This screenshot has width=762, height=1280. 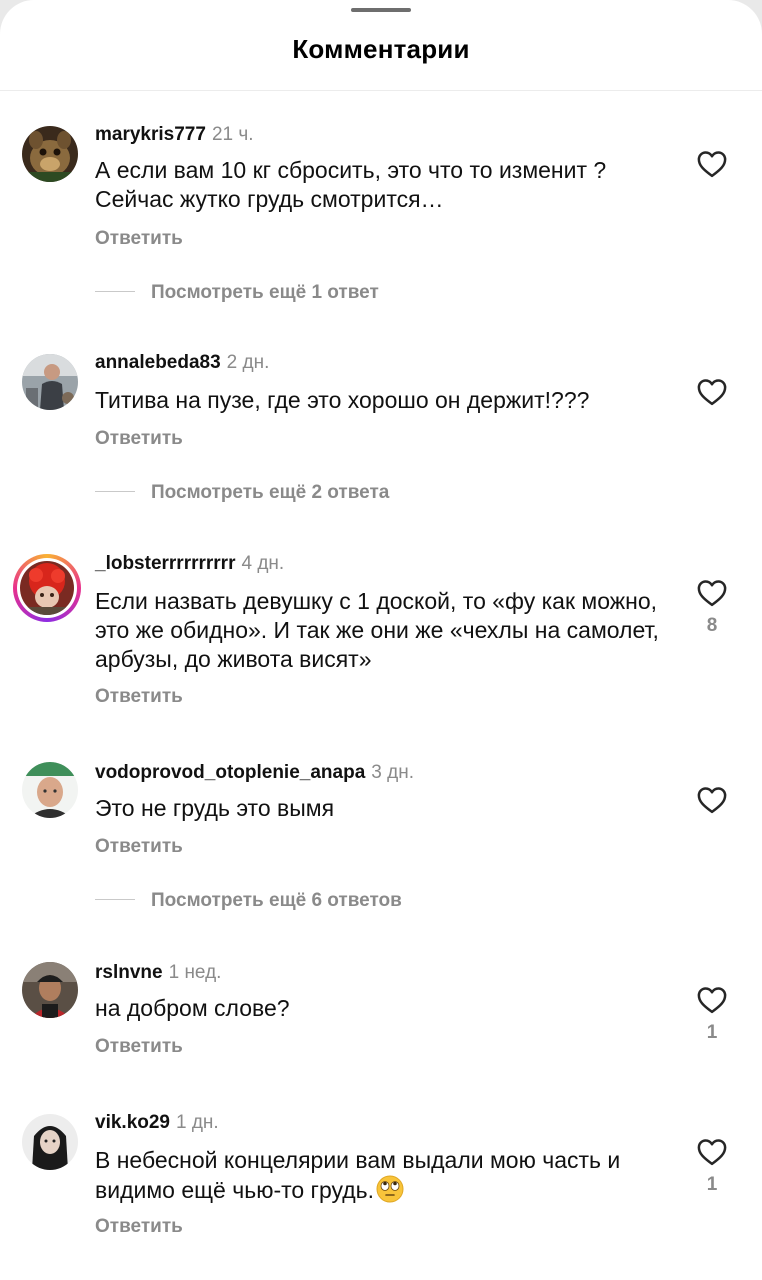 I want to click on comment-meta: annalebeda83 2 дн., so click(x=182, y=363).